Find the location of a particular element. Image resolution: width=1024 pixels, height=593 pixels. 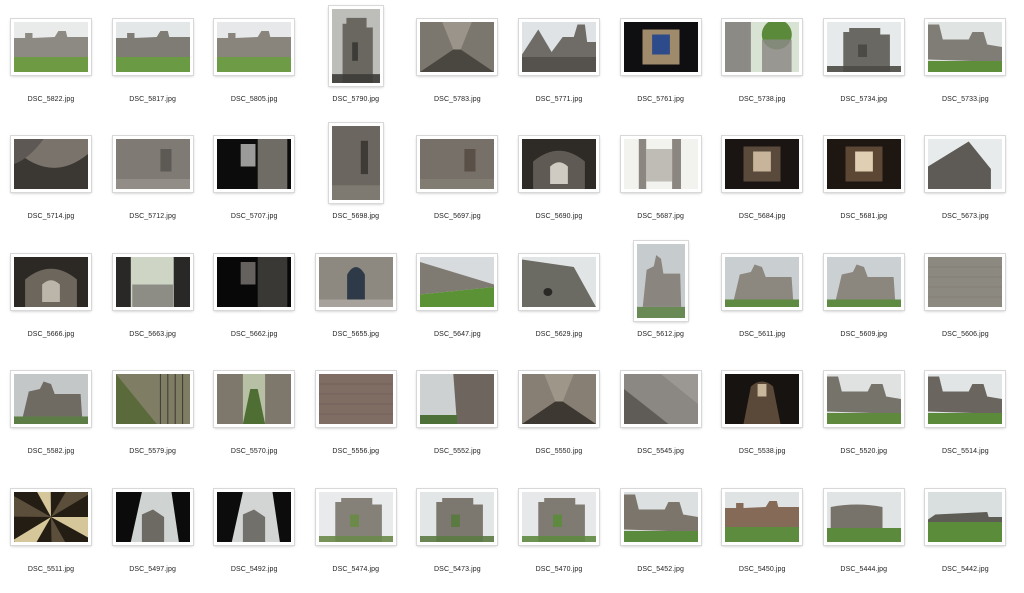

photo-item: DSC_5805.jpg is located at coordinates (254, 64).